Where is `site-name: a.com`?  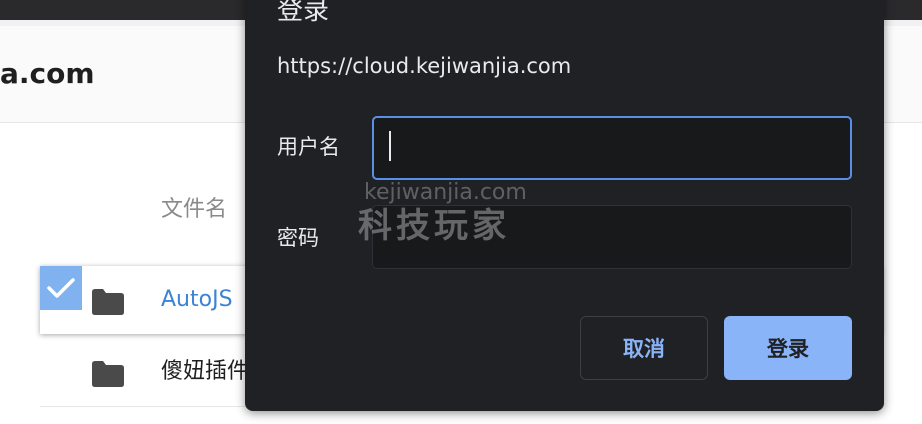
site-name: a.com is located at coordinates (47, 73).